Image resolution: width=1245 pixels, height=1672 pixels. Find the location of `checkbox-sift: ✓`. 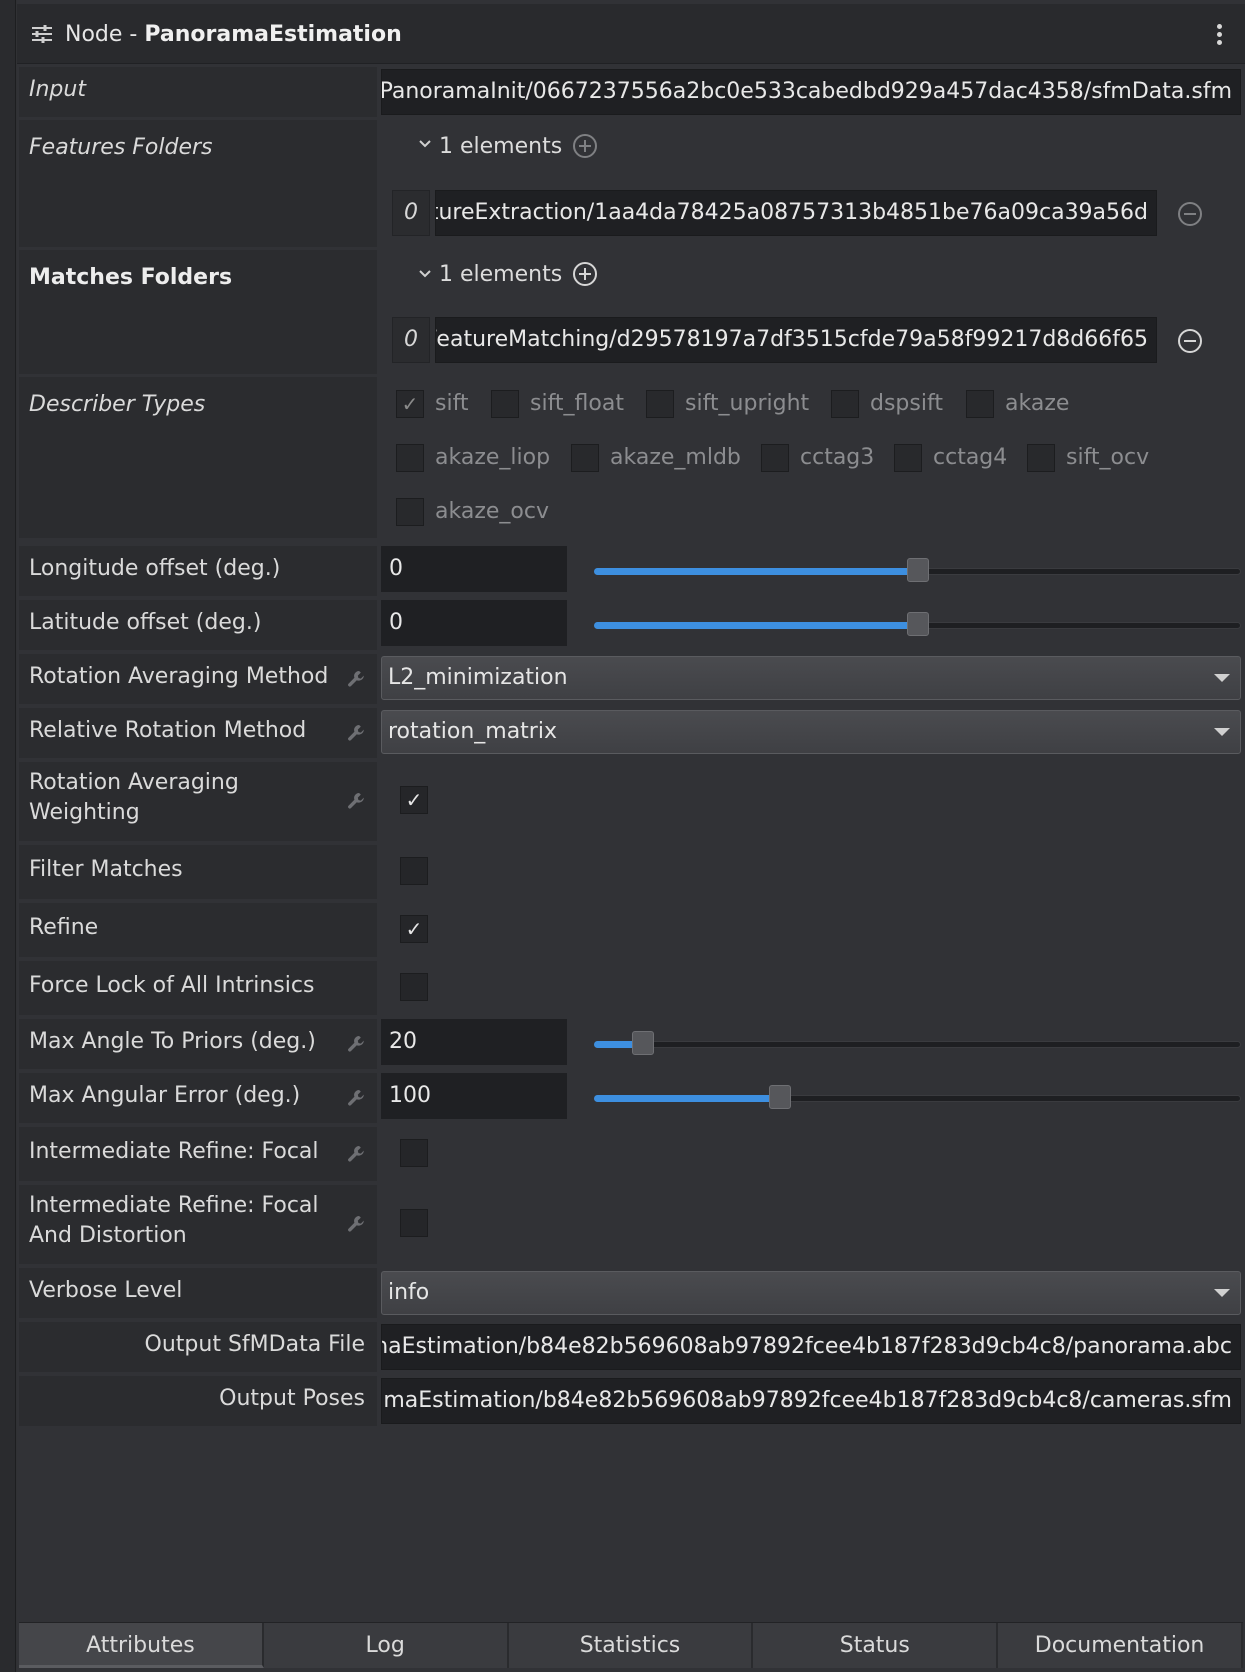

checkbox-sift: ✓ is located at coordinates (410, 404).